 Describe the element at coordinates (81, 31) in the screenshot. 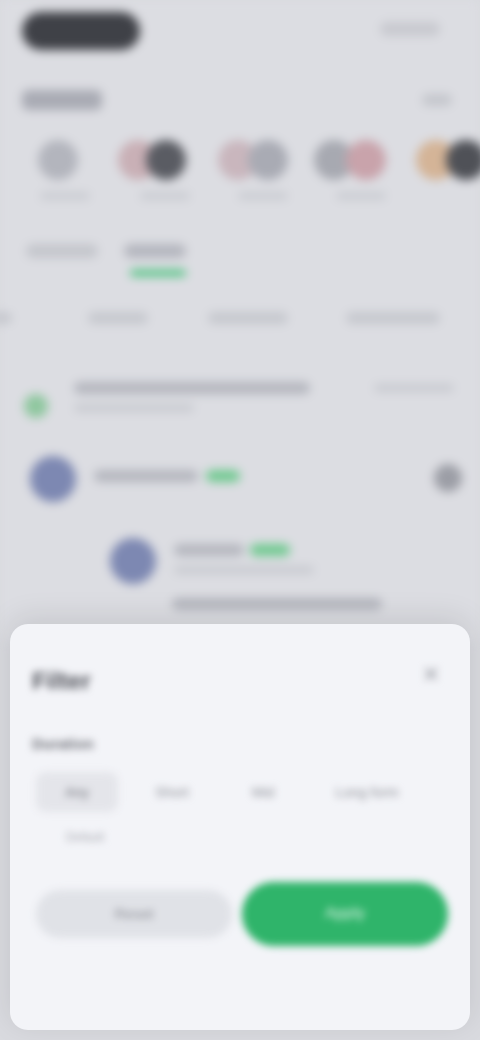

I see `top-left-pill` at that location.